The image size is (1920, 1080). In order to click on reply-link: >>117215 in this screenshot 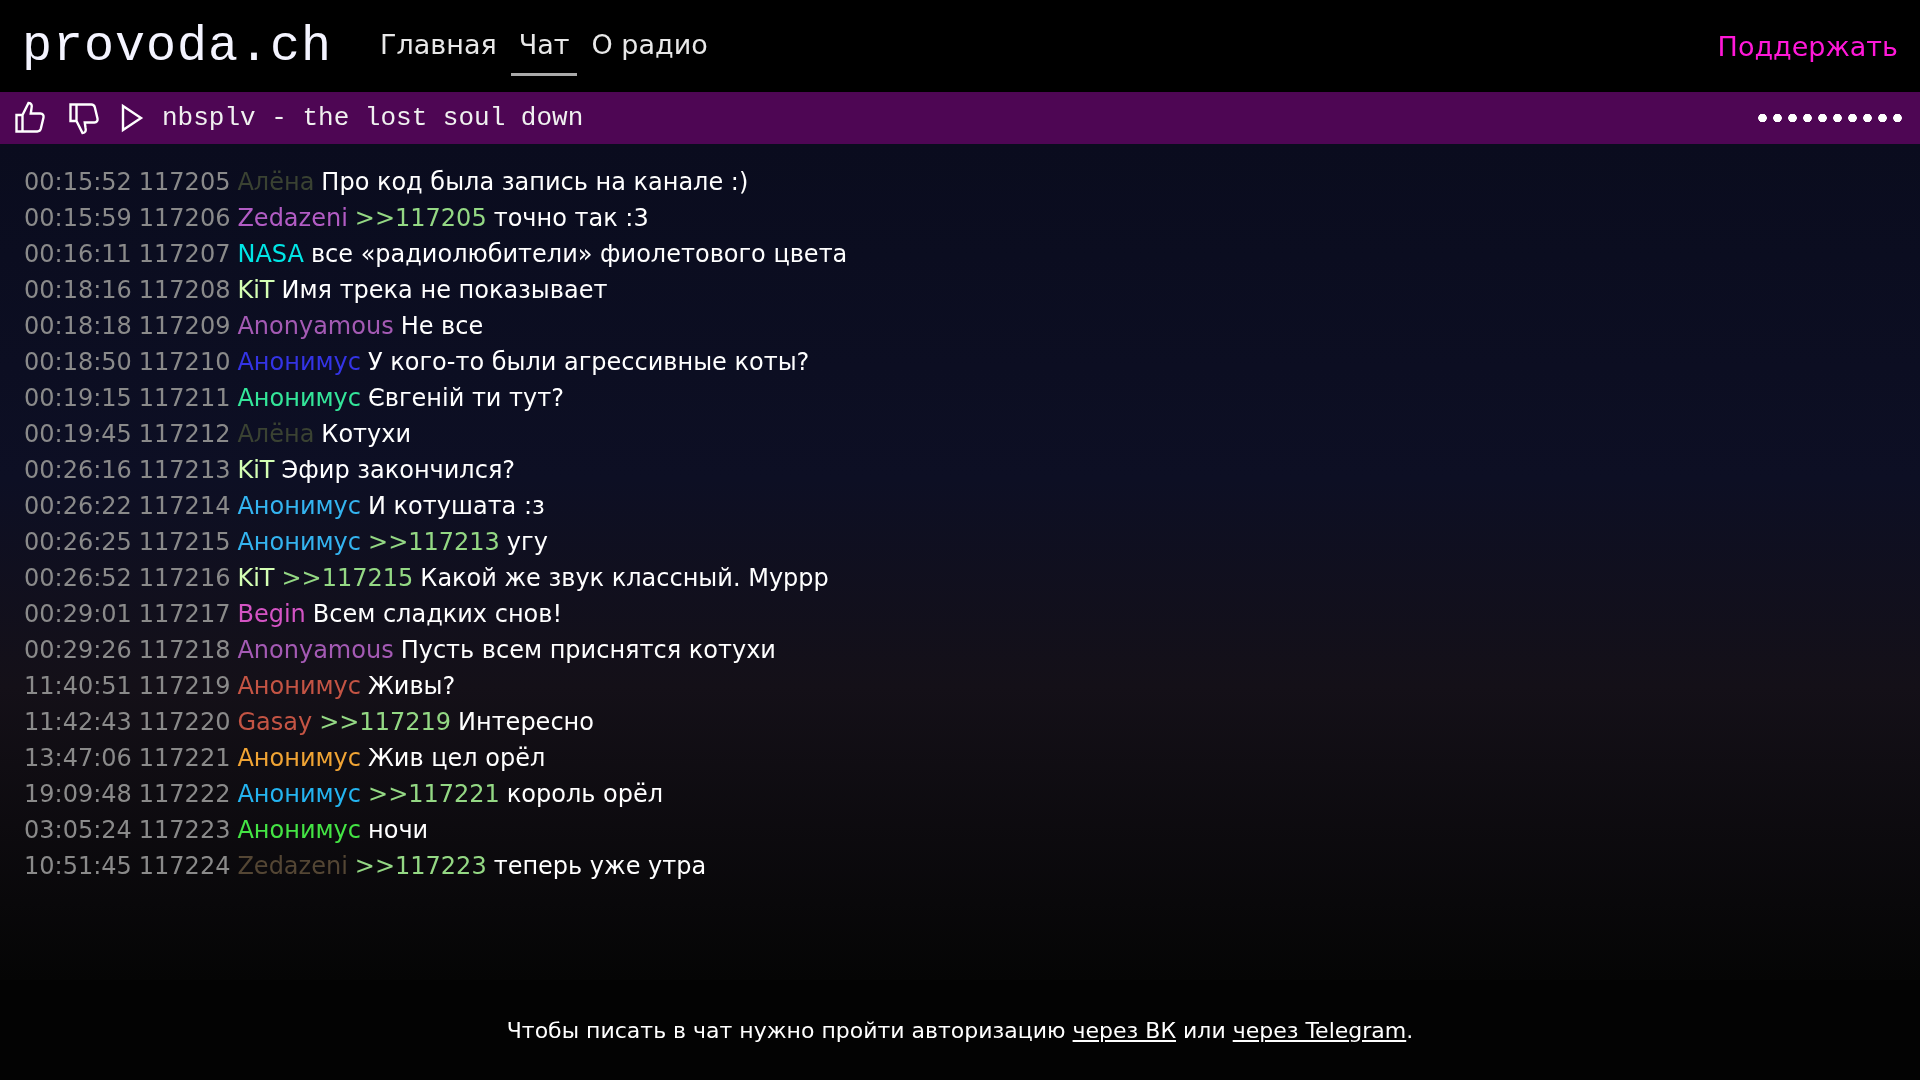, I will do `click(347, 578)`.